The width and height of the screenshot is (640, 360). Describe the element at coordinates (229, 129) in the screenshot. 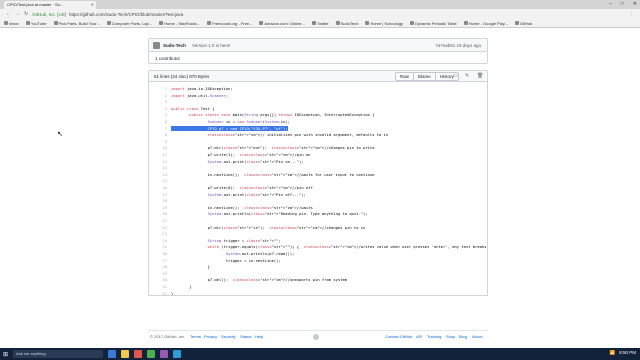

I see `code-text: CPIO p7 = new CPIO("X3O-P7", "wf");` at that location.